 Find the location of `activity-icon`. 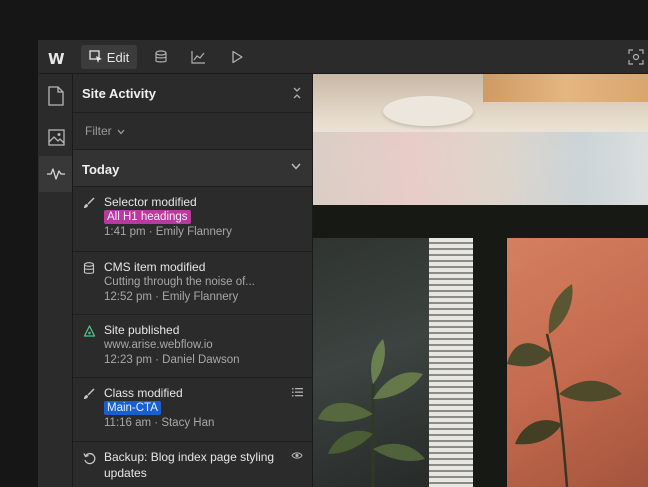

activity-icon is located at coordinates (55, 174).